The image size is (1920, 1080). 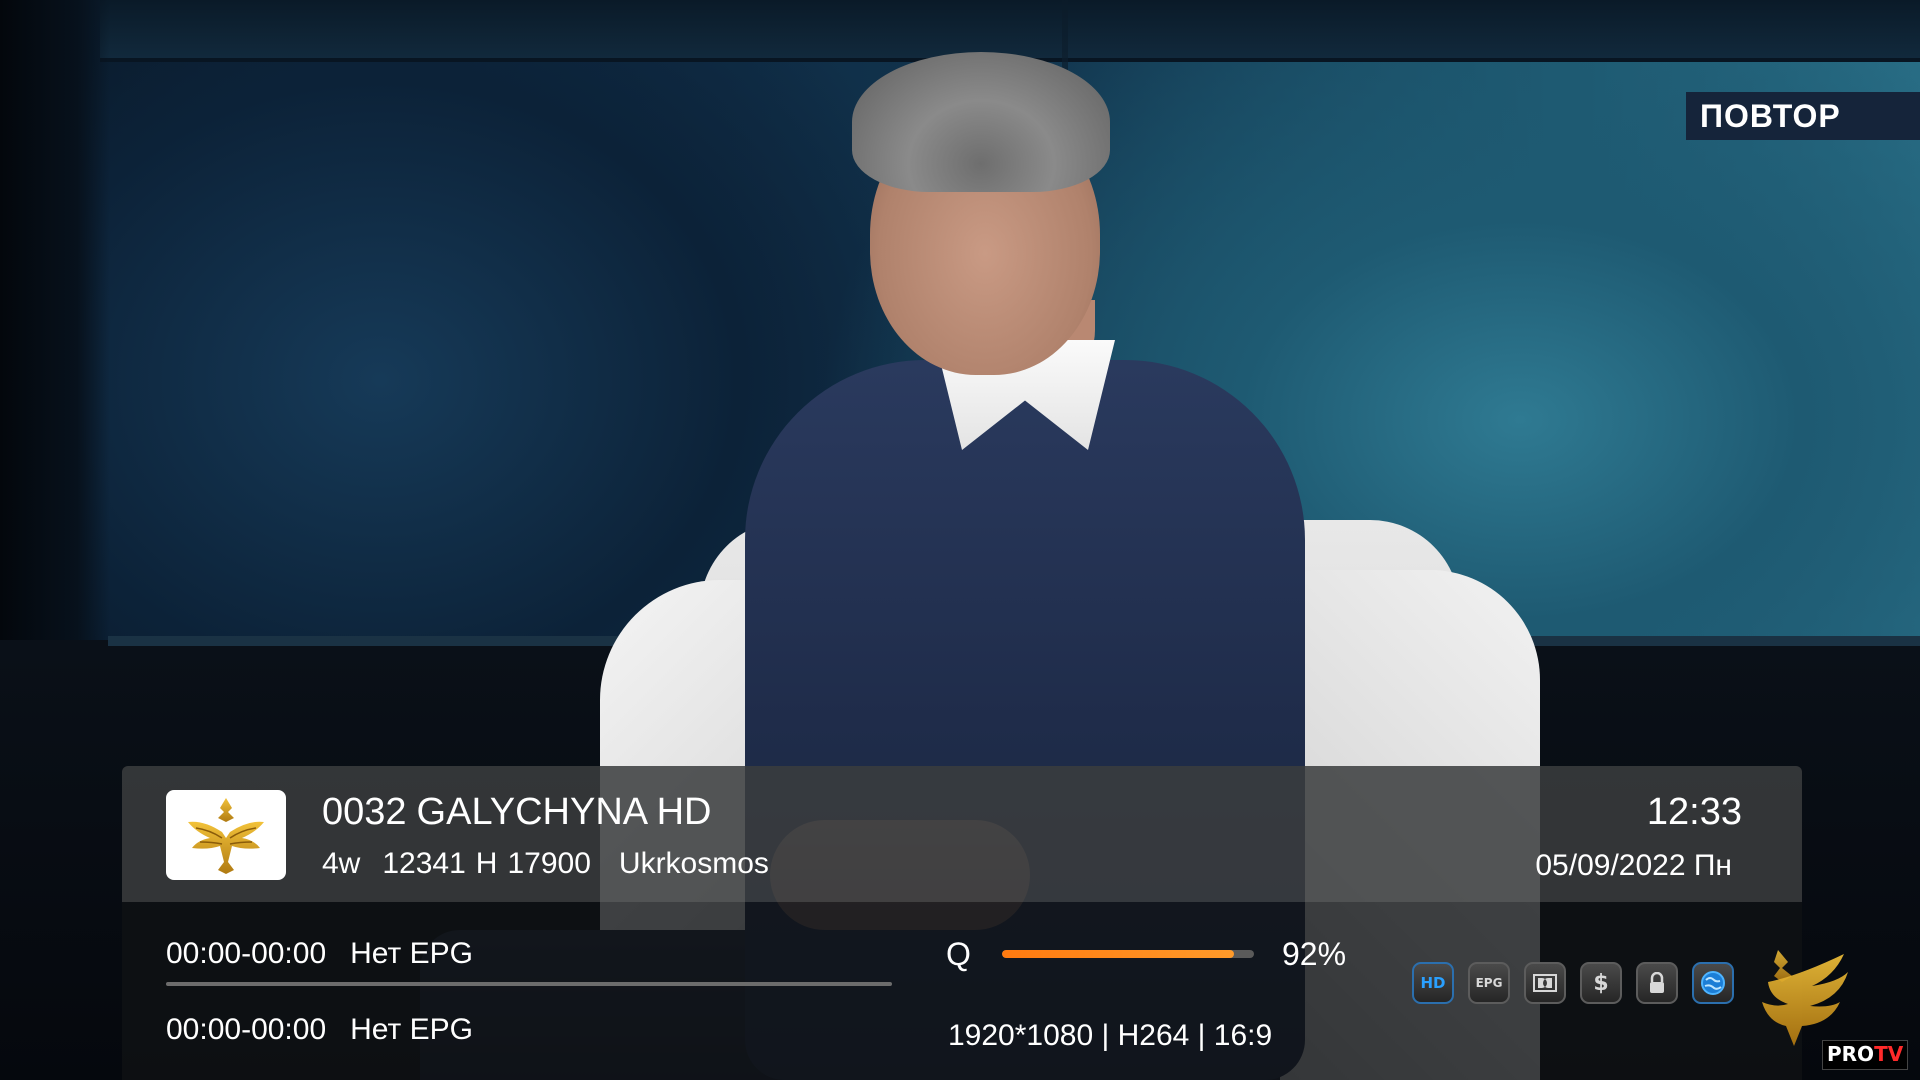 What do you see at coordinates (1601, 983) in the screenshot?
I see `scrambled-dollar-icon: $` at bounding box center [1601, 983].